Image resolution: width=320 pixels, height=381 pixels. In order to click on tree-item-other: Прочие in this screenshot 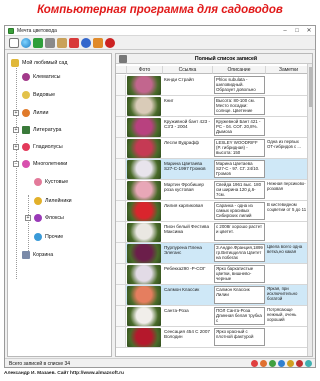, I will do `click(48, 236)`.